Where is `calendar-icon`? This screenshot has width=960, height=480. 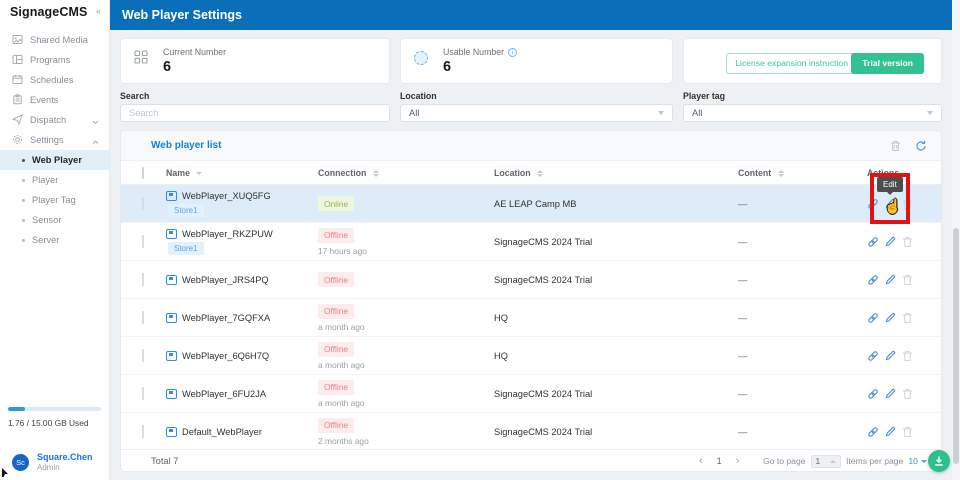
calendar-icon is located at coordinates (17, 80).